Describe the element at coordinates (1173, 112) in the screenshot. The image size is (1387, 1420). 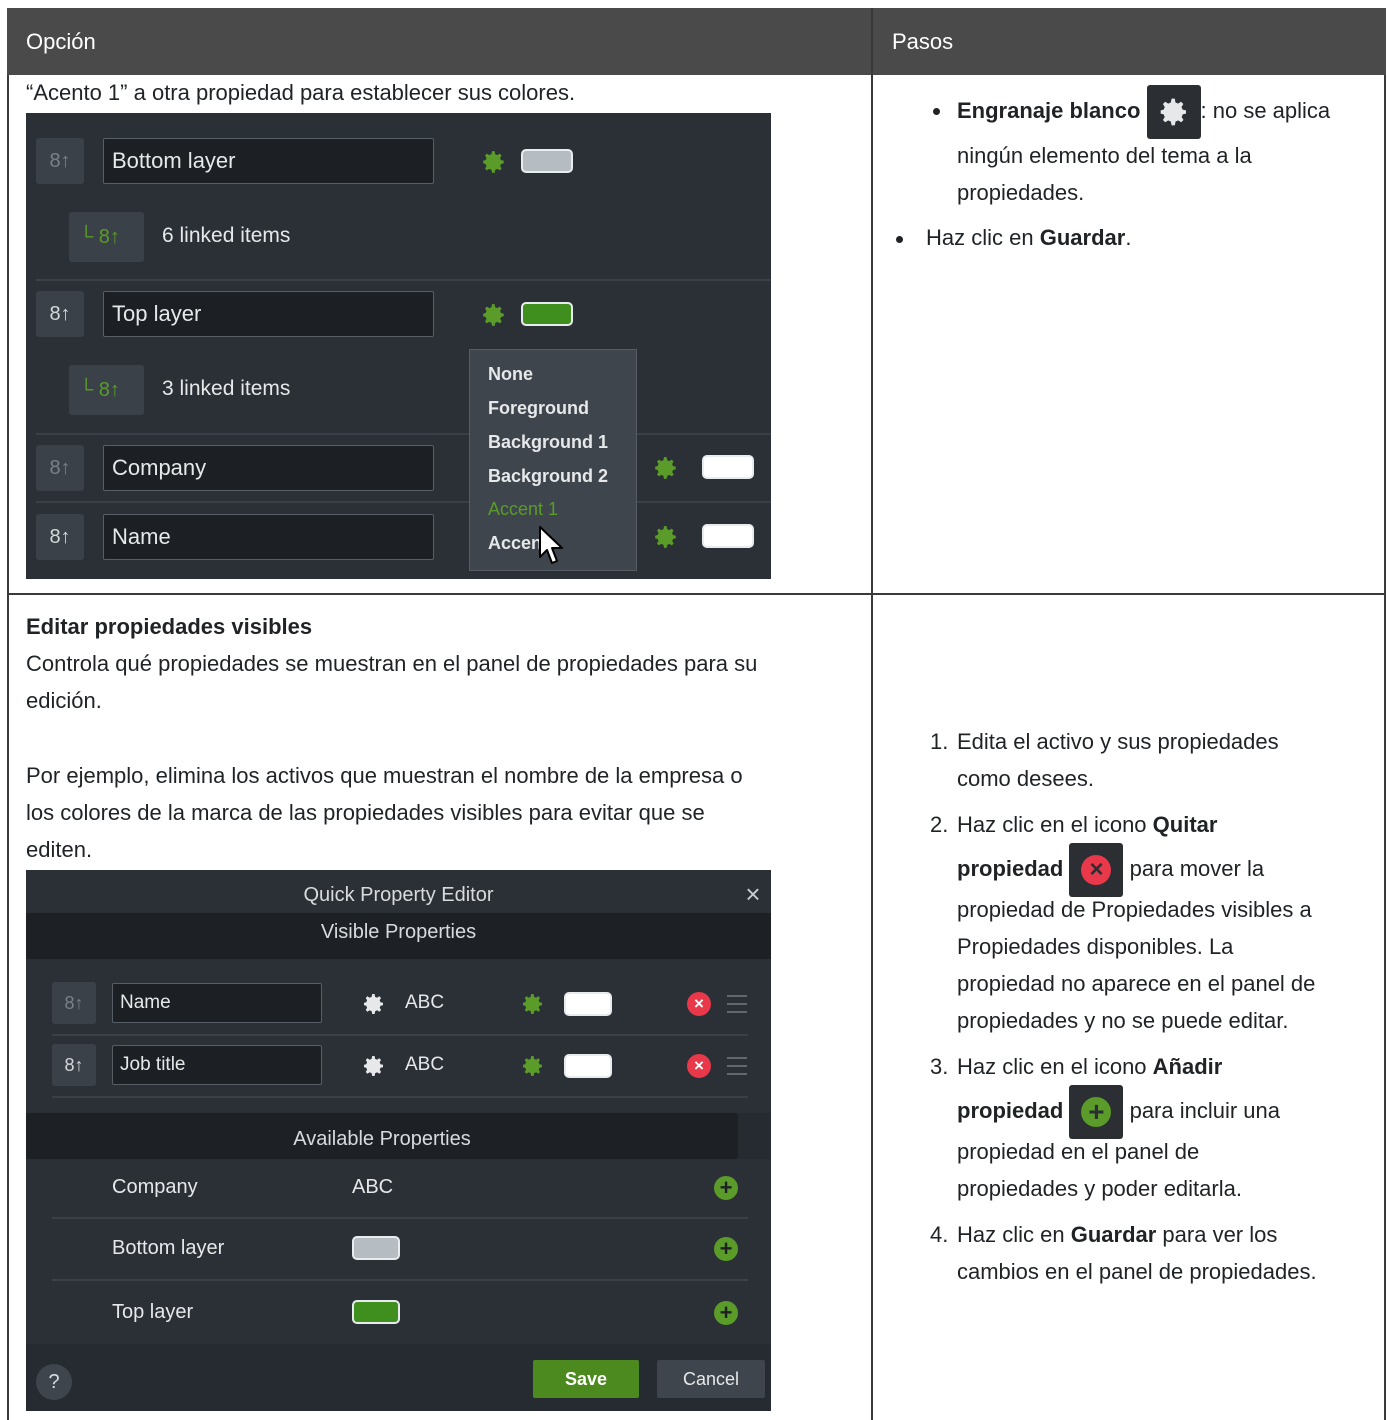
I see `white-gear-icon` at that location.